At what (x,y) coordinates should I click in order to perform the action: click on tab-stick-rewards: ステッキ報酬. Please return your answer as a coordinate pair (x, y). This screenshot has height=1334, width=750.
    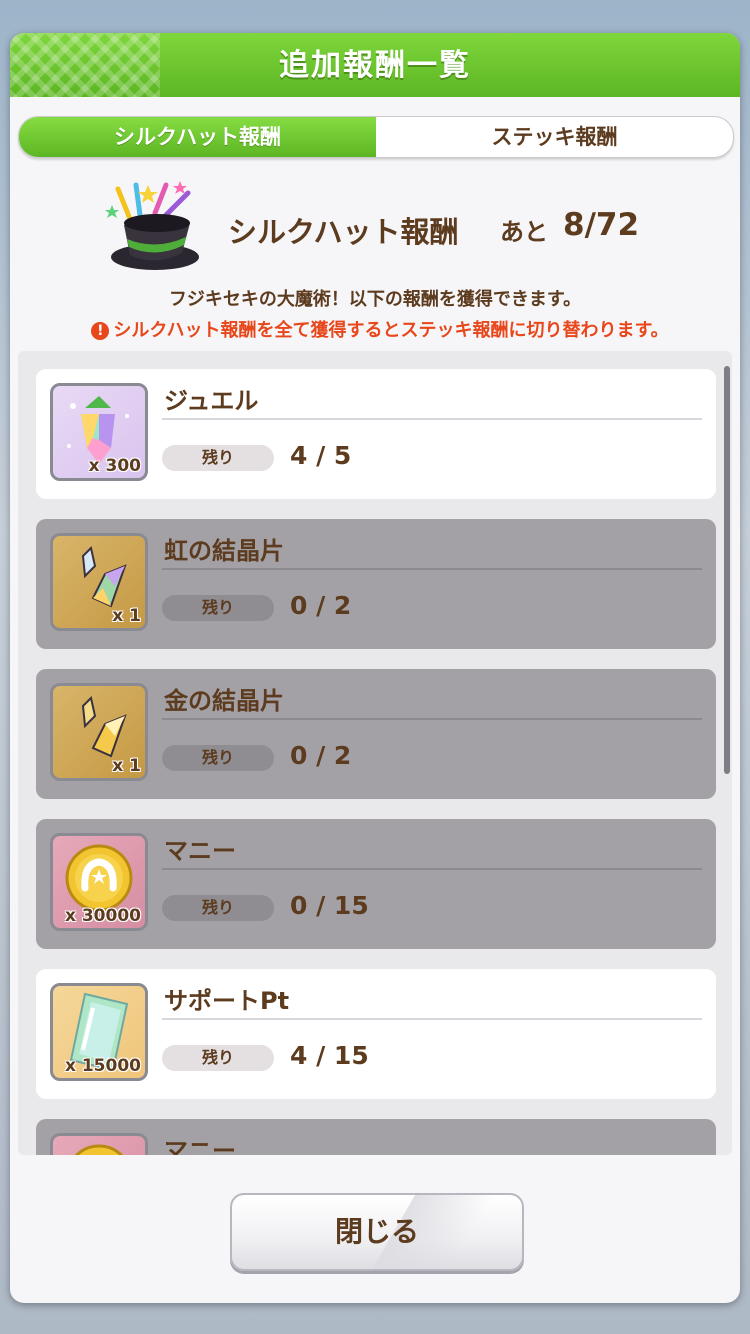
    Looking at the image, I should click on (554, 137).